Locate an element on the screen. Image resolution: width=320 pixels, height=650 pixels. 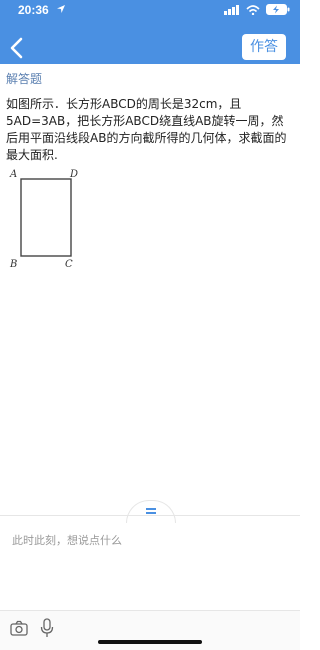
figure-label-b: B is located at coordinates (13, 264).